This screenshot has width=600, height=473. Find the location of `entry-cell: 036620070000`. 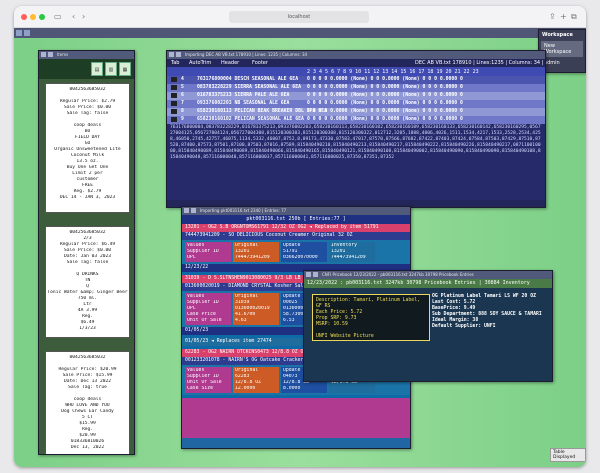

entry-cell: 036620070000 is located at coordinates (300, 257).